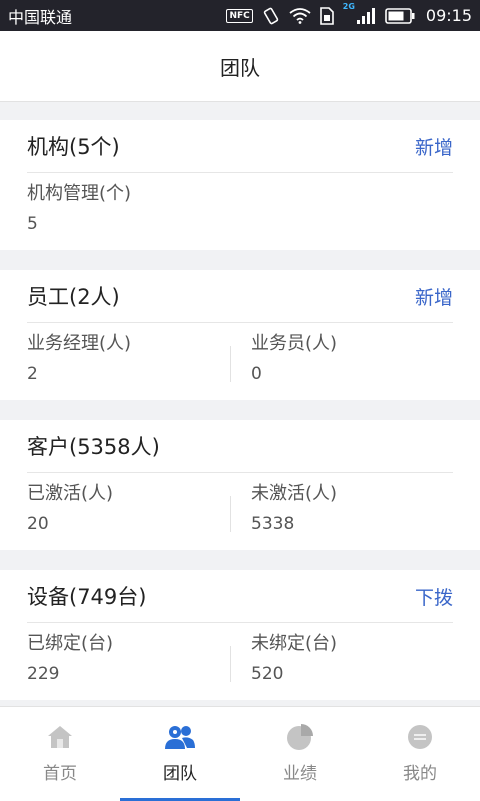  What do you see at coordinates (240, 596) in the screenshot?
I see `section-header: 设备(749台) 下拨` at bounding box center [240, 596].